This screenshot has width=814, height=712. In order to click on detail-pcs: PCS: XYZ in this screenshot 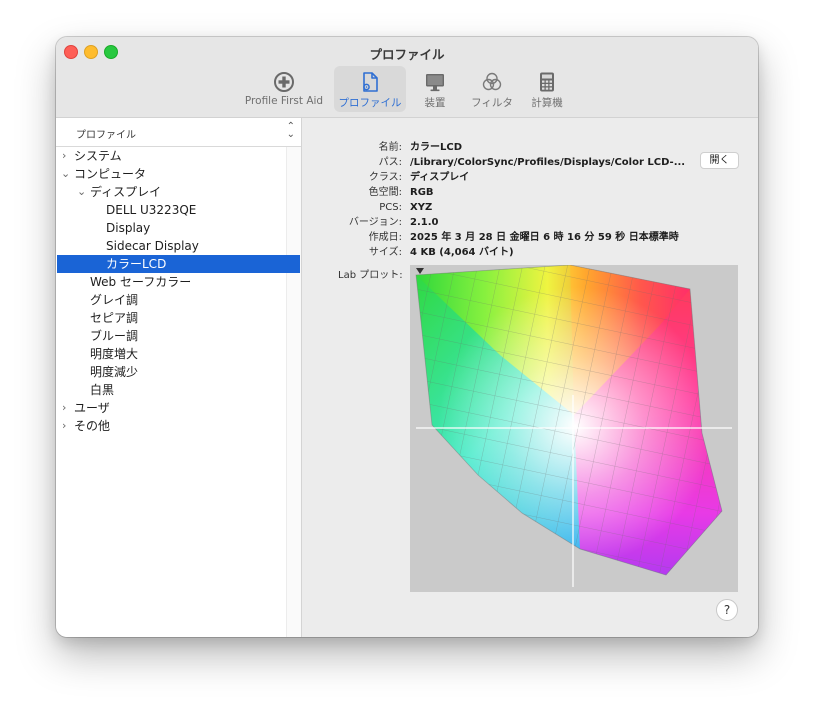, I will do `click(537, 207)`.